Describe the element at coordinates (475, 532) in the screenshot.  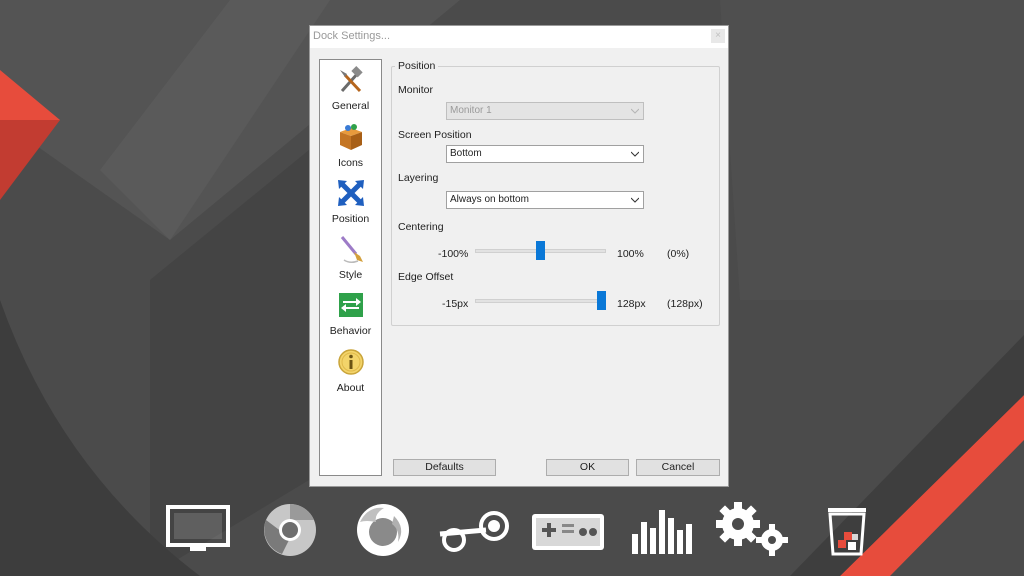
I see `steam-icon` at that location.